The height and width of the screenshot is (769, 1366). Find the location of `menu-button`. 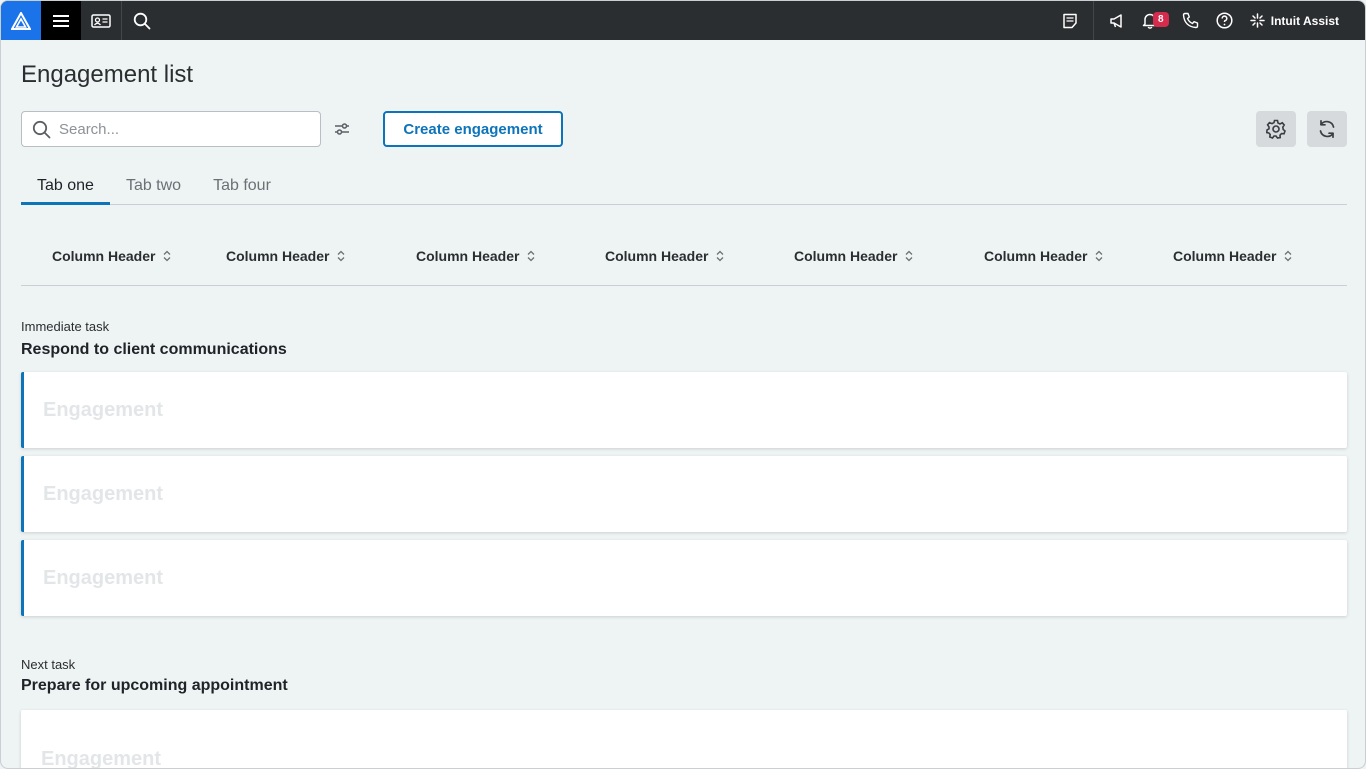

menu-button is located at coordinates (61, 20).